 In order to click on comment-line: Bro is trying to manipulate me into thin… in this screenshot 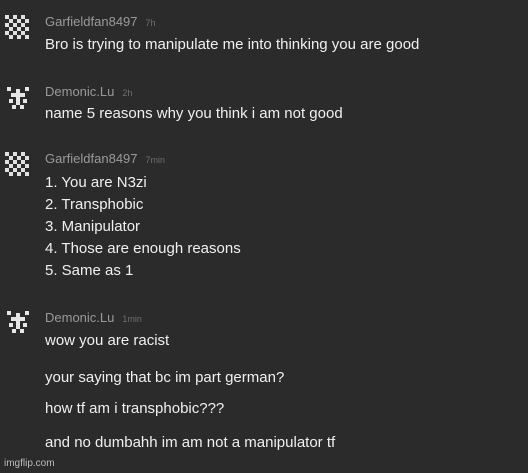, I will do `click(232, 44)`.